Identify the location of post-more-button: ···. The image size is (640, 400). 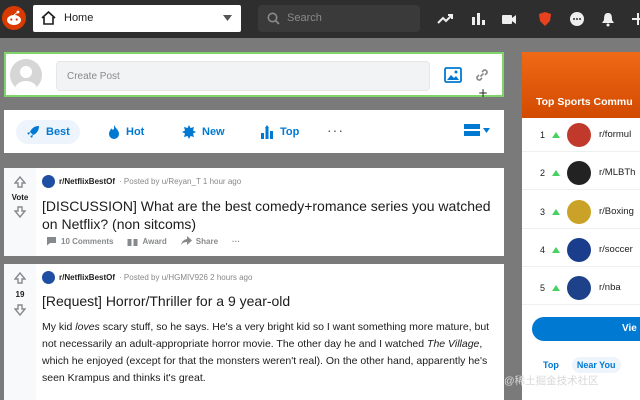
(236, 241).